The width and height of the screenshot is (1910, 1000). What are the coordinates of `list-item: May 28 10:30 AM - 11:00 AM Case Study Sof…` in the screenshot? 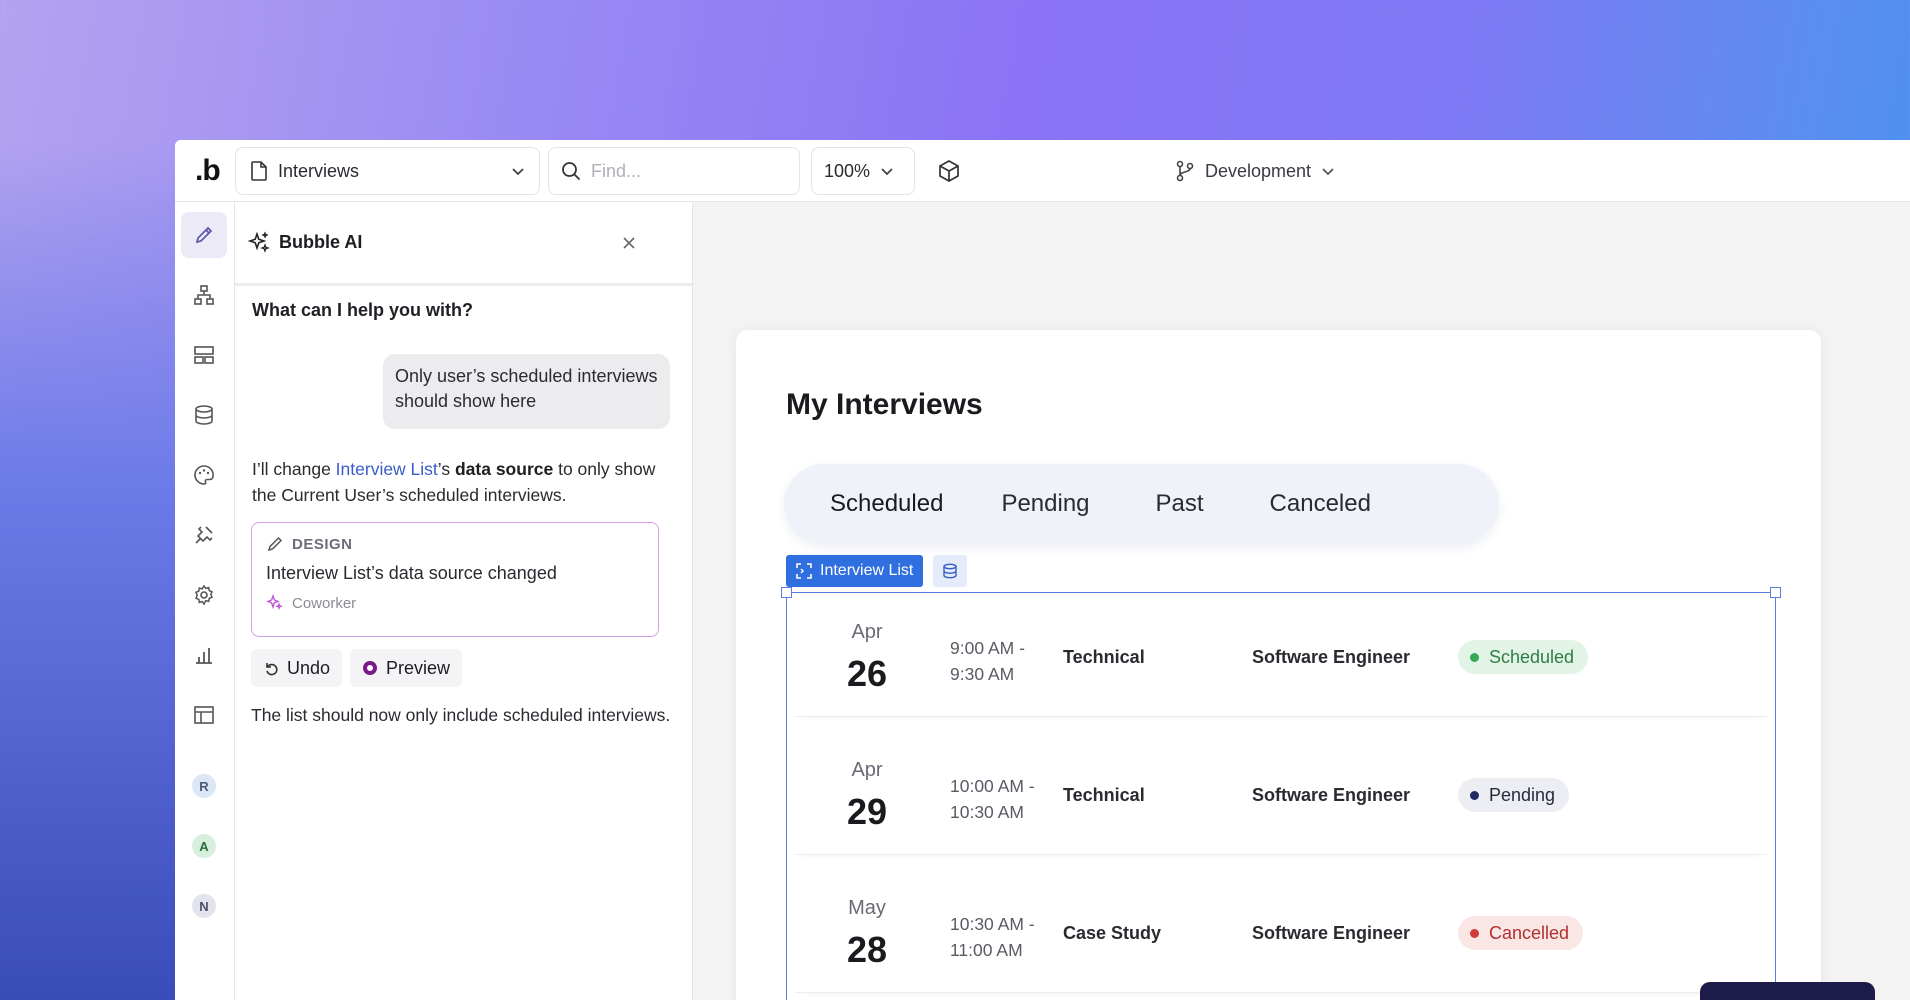 It's located at (1281, 933).